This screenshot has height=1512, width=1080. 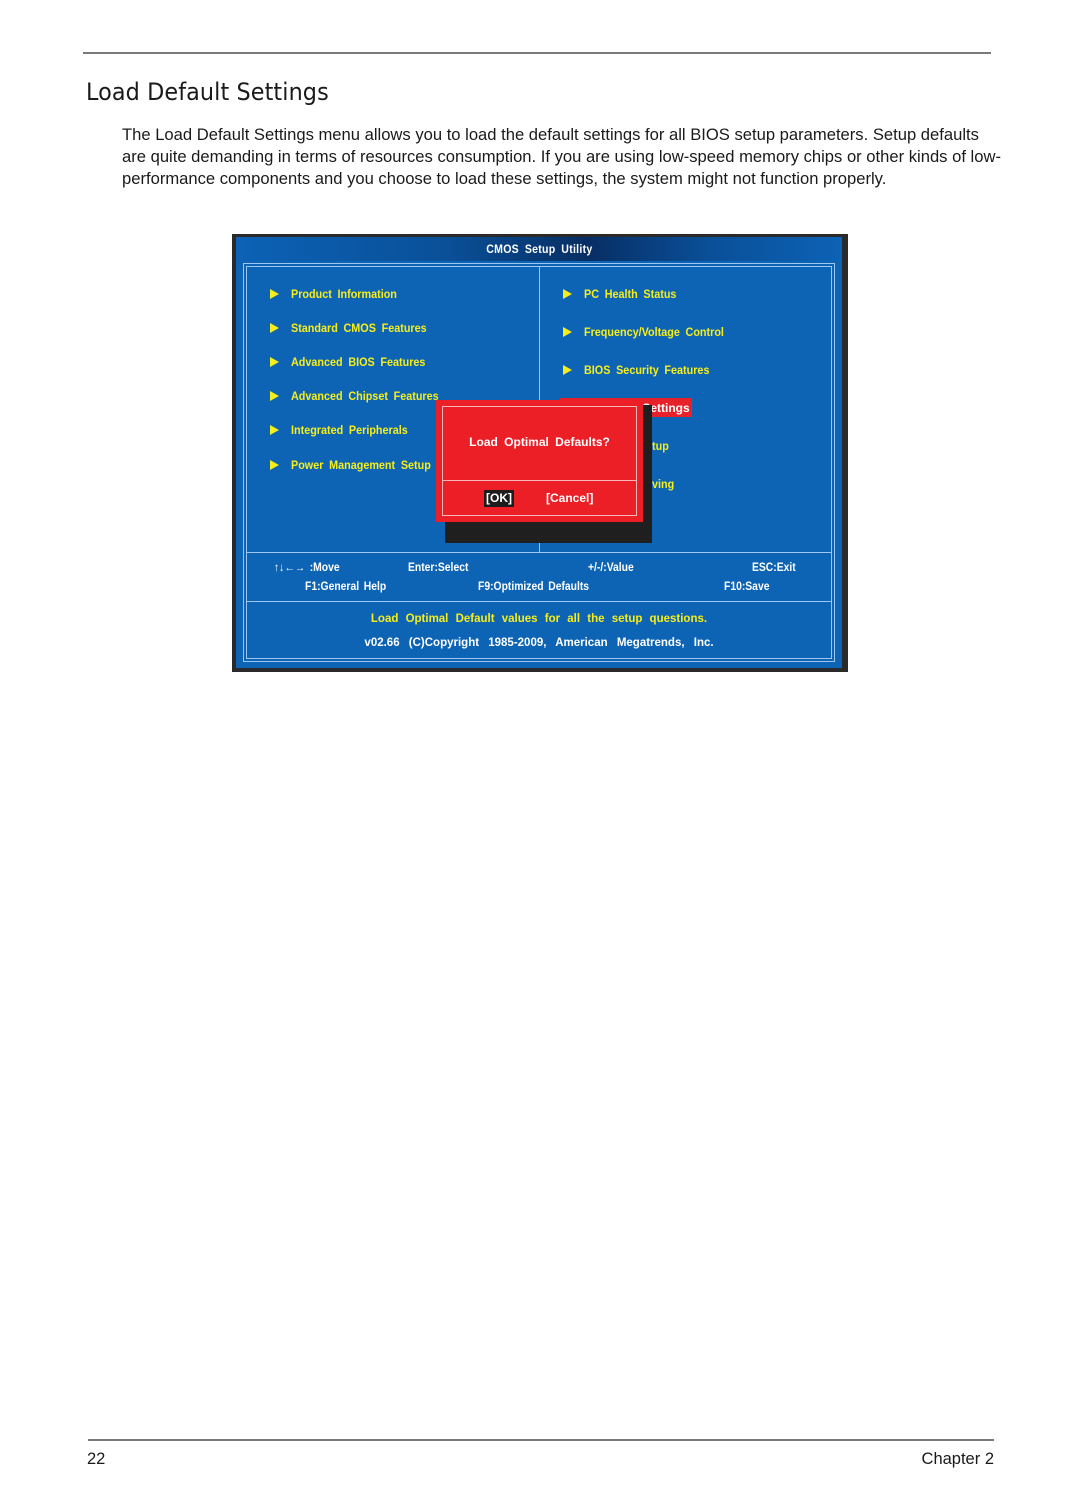 What do you see at coordinates (541, 1440) in the screenshot?
I see `bottom-rule` at bounding box center [541, 1440].